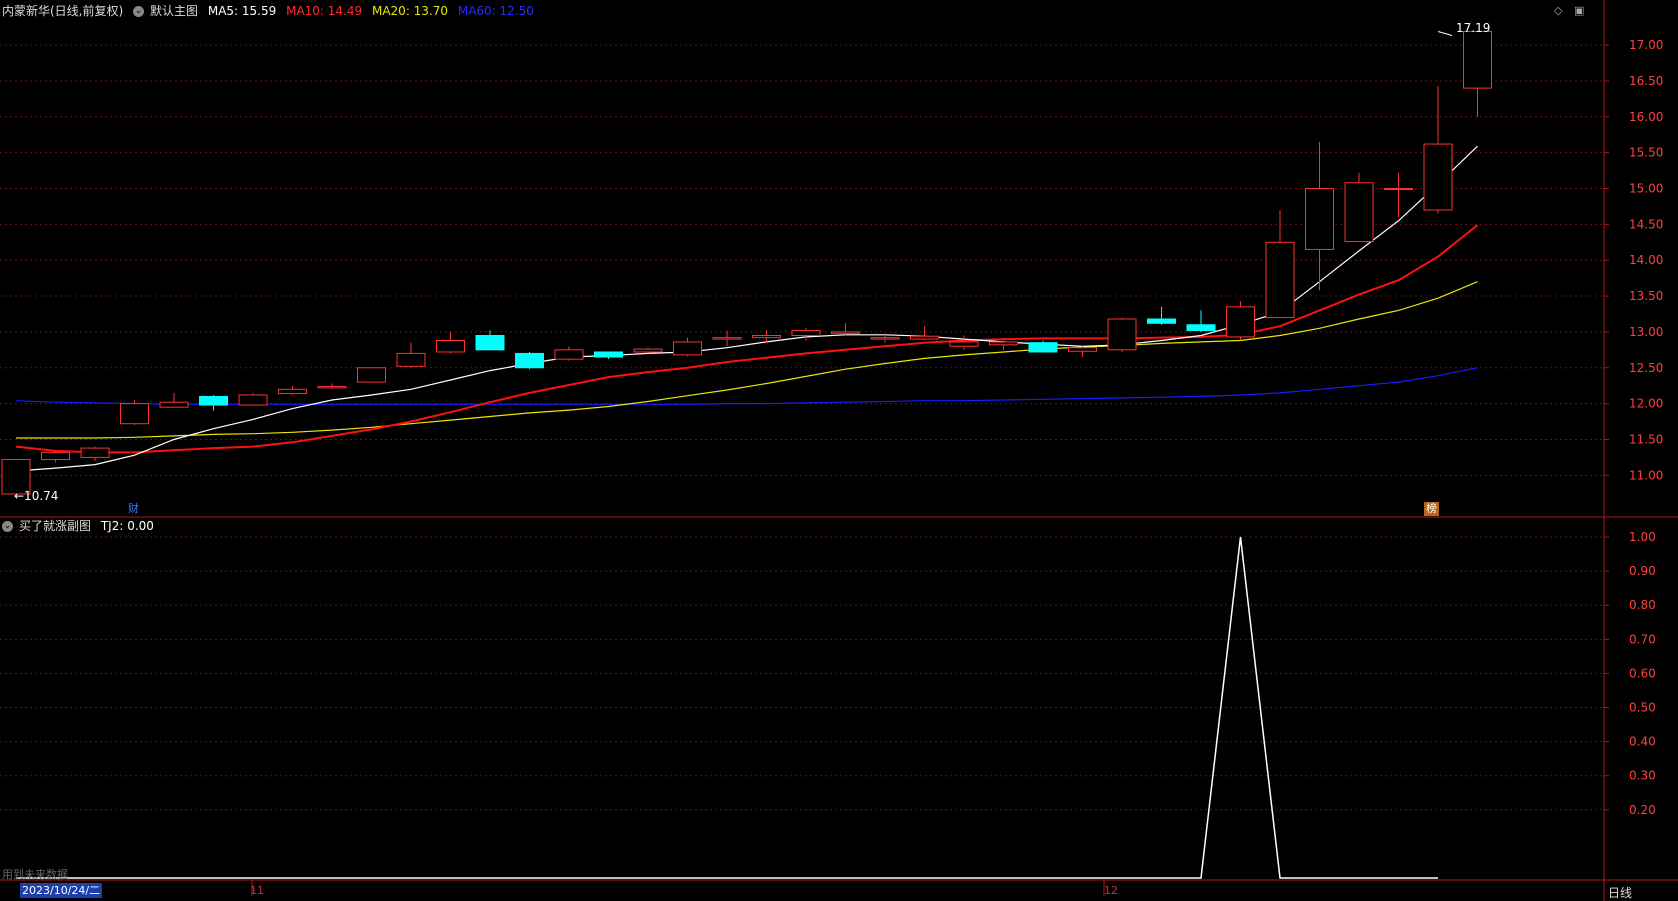 The height and width of the screenshot is (901, 1678). Describe the element at coordinates (1642, 742) in the screenshot. I see `sub-y-tick-label: 0.40` at that location.